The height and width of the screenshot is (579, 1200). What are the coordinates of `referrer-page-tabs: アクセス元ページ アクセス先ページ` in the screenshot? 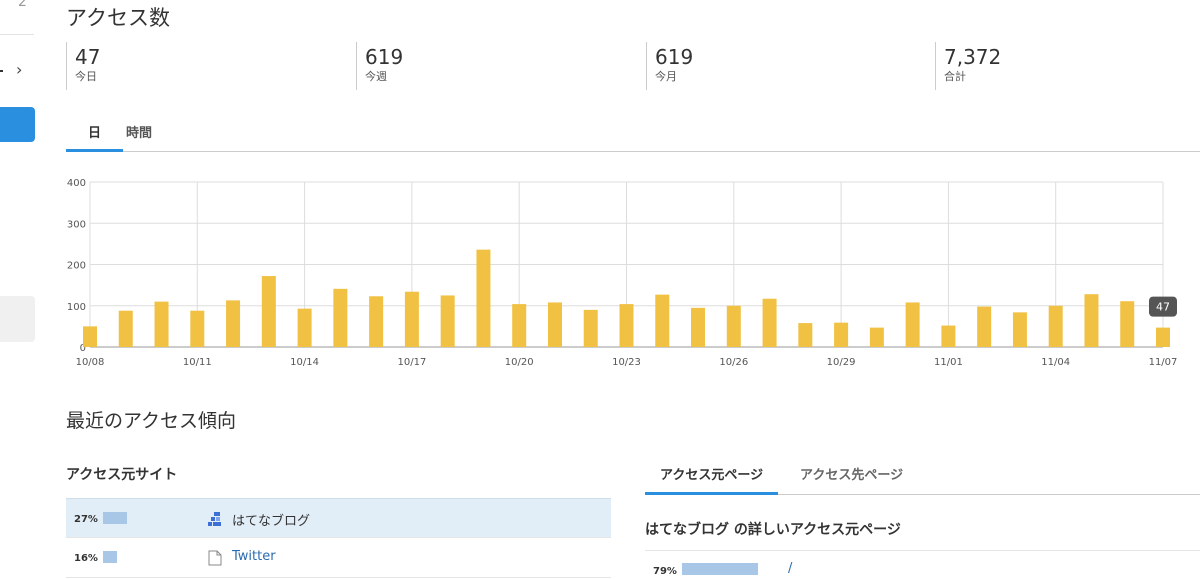 It's located at (922, 475).